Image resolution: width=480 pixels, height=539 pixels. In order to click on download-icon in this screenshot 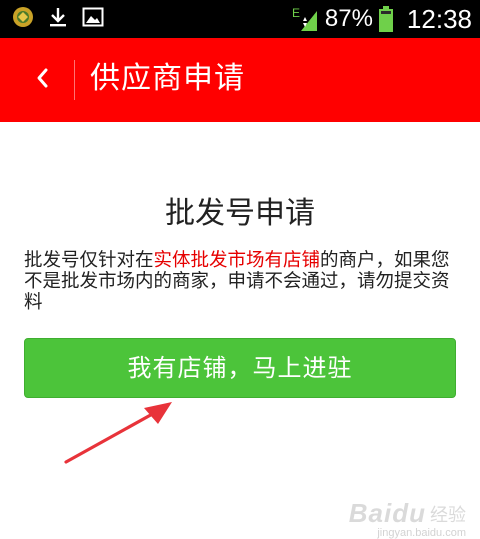, I will do `click(58, 17)`.